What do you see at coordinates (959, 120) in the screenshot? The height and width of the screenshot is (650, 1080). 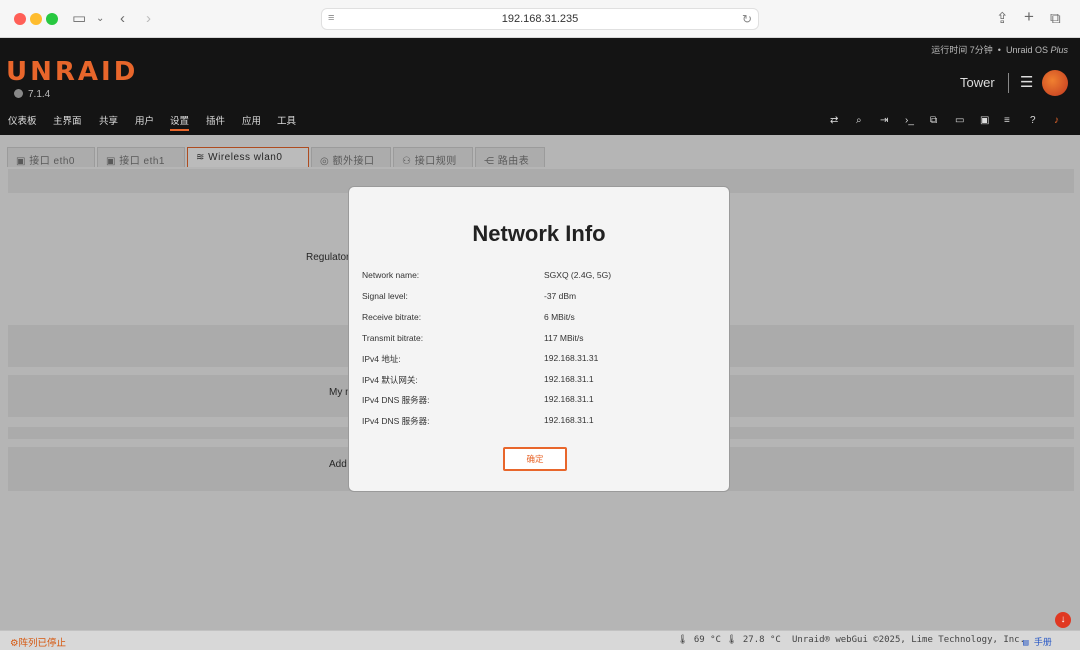 I see `feedback-icon: ▭` at bounding box center [959, 120].